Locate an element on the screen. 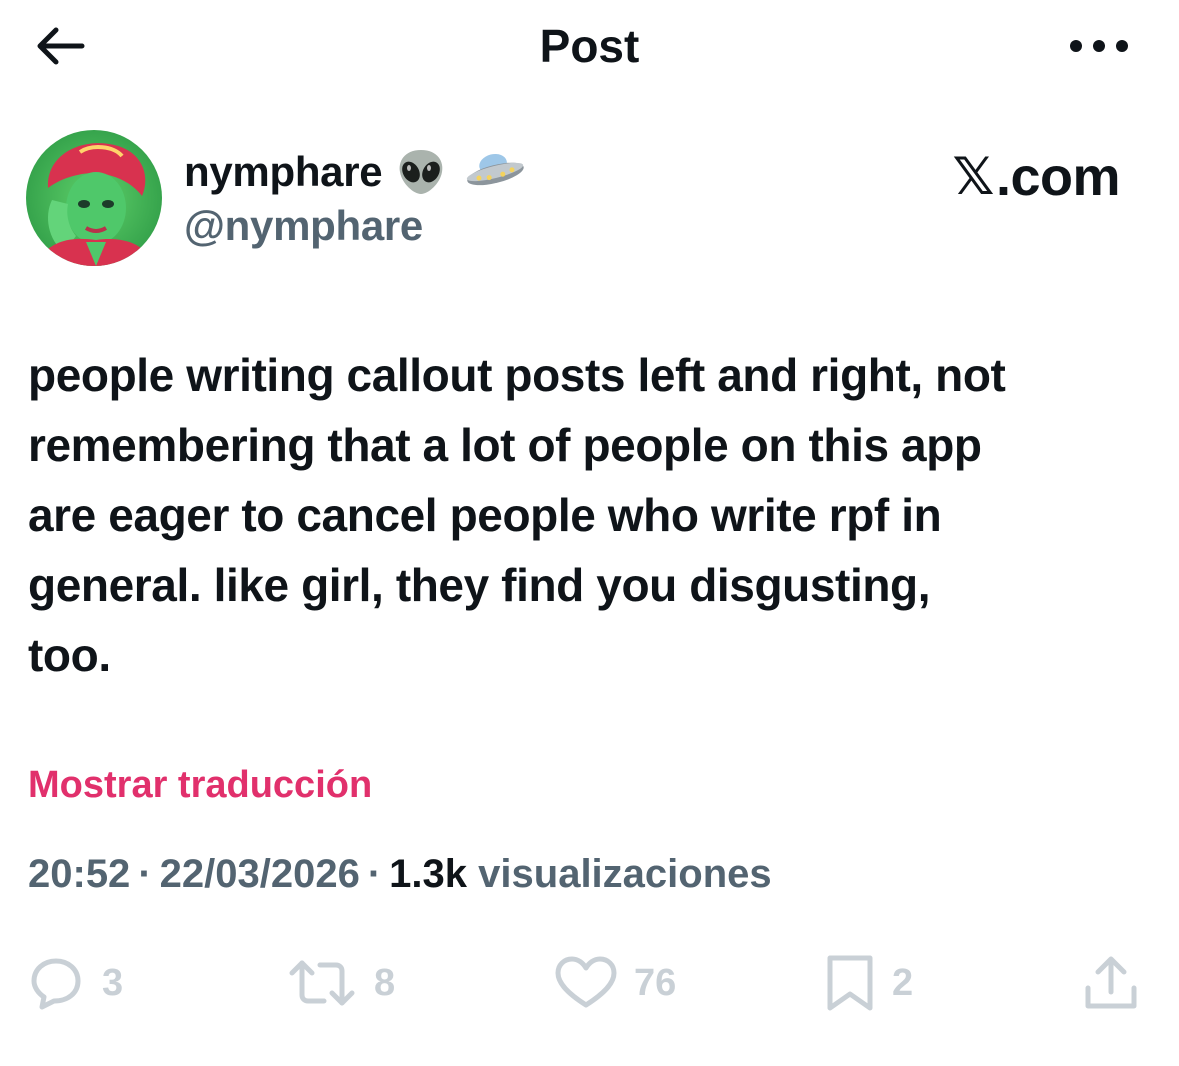  page-title: Post is located at coordinates (589, 46).